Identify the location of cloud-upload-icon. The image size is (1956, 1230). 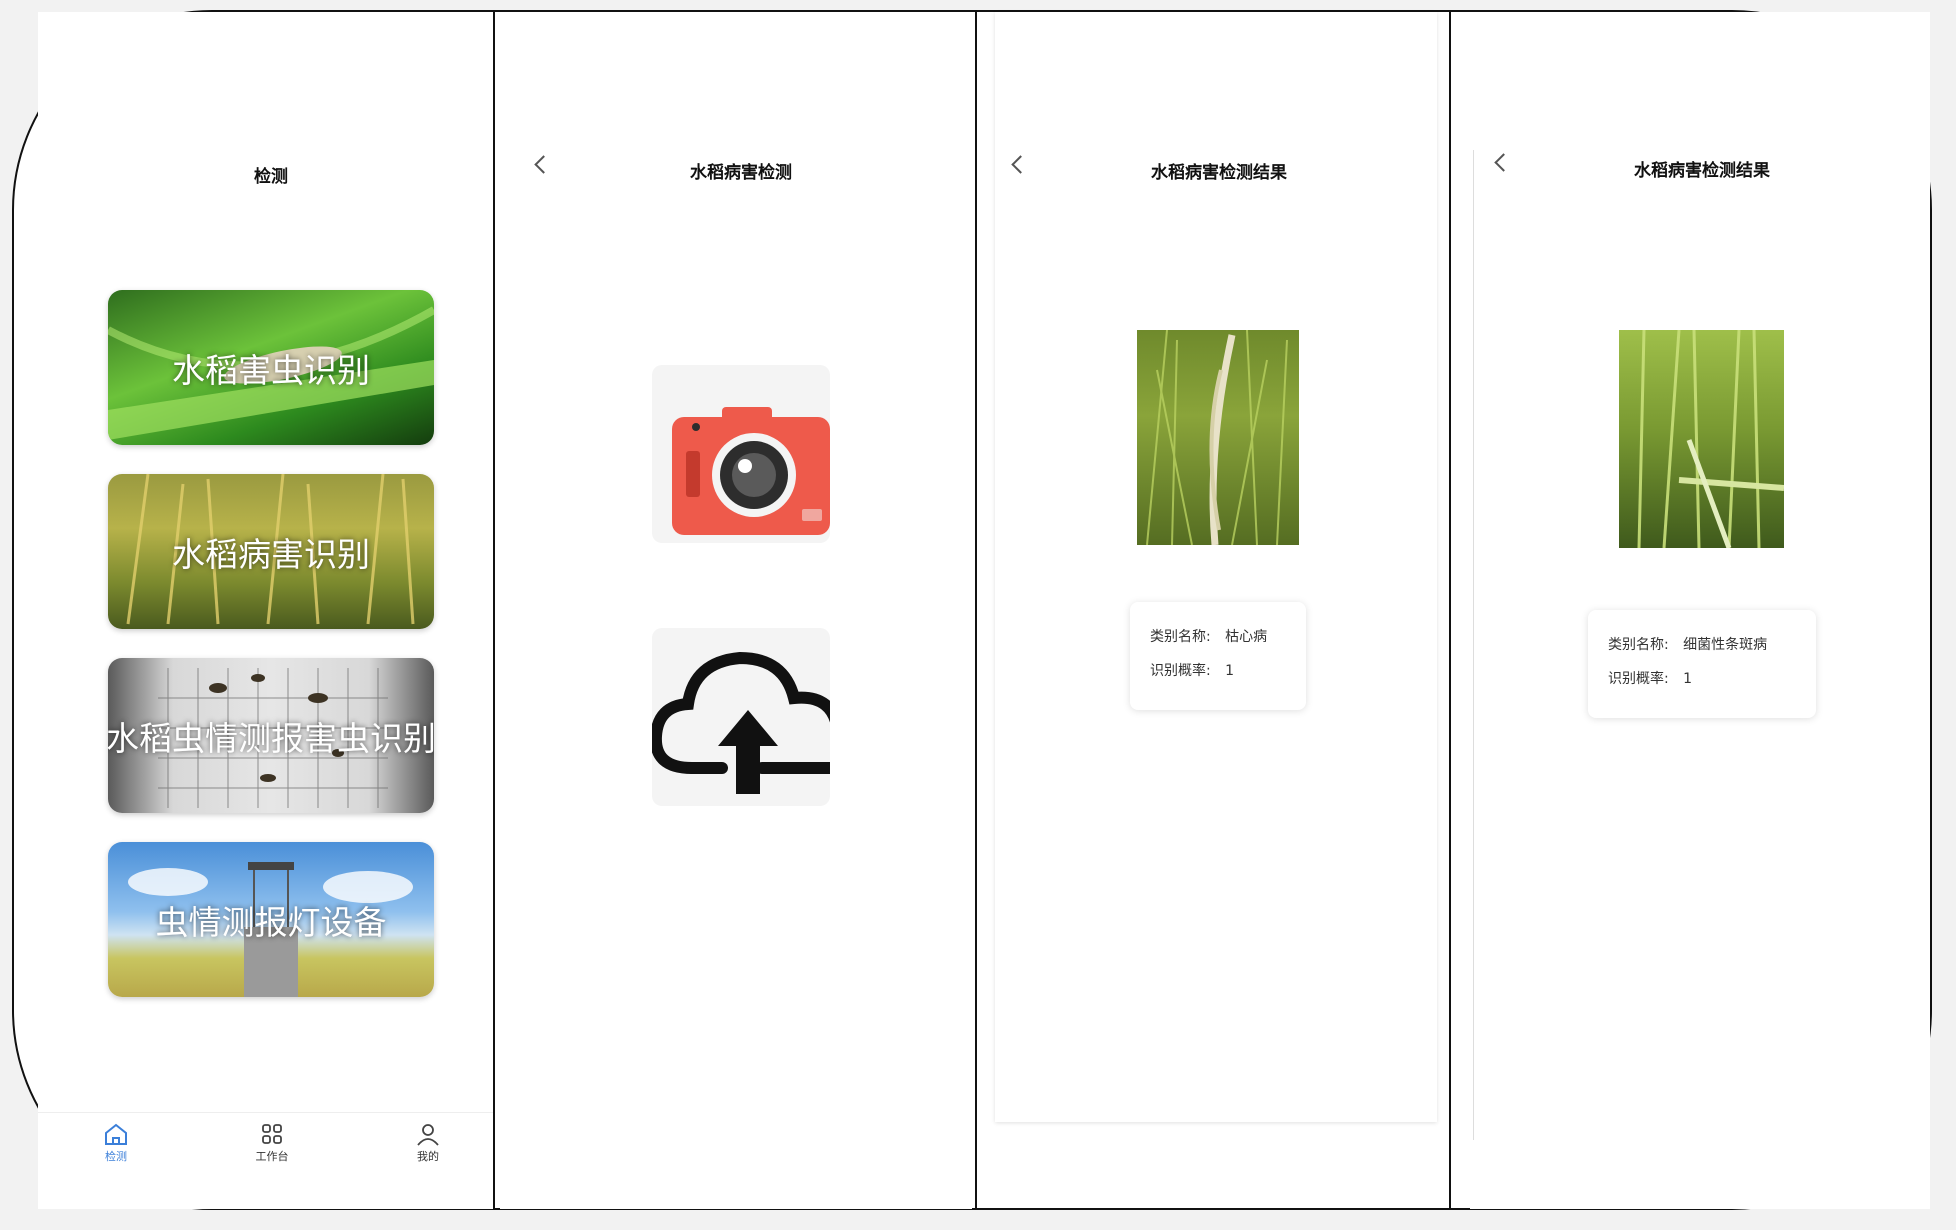
(741, 722).